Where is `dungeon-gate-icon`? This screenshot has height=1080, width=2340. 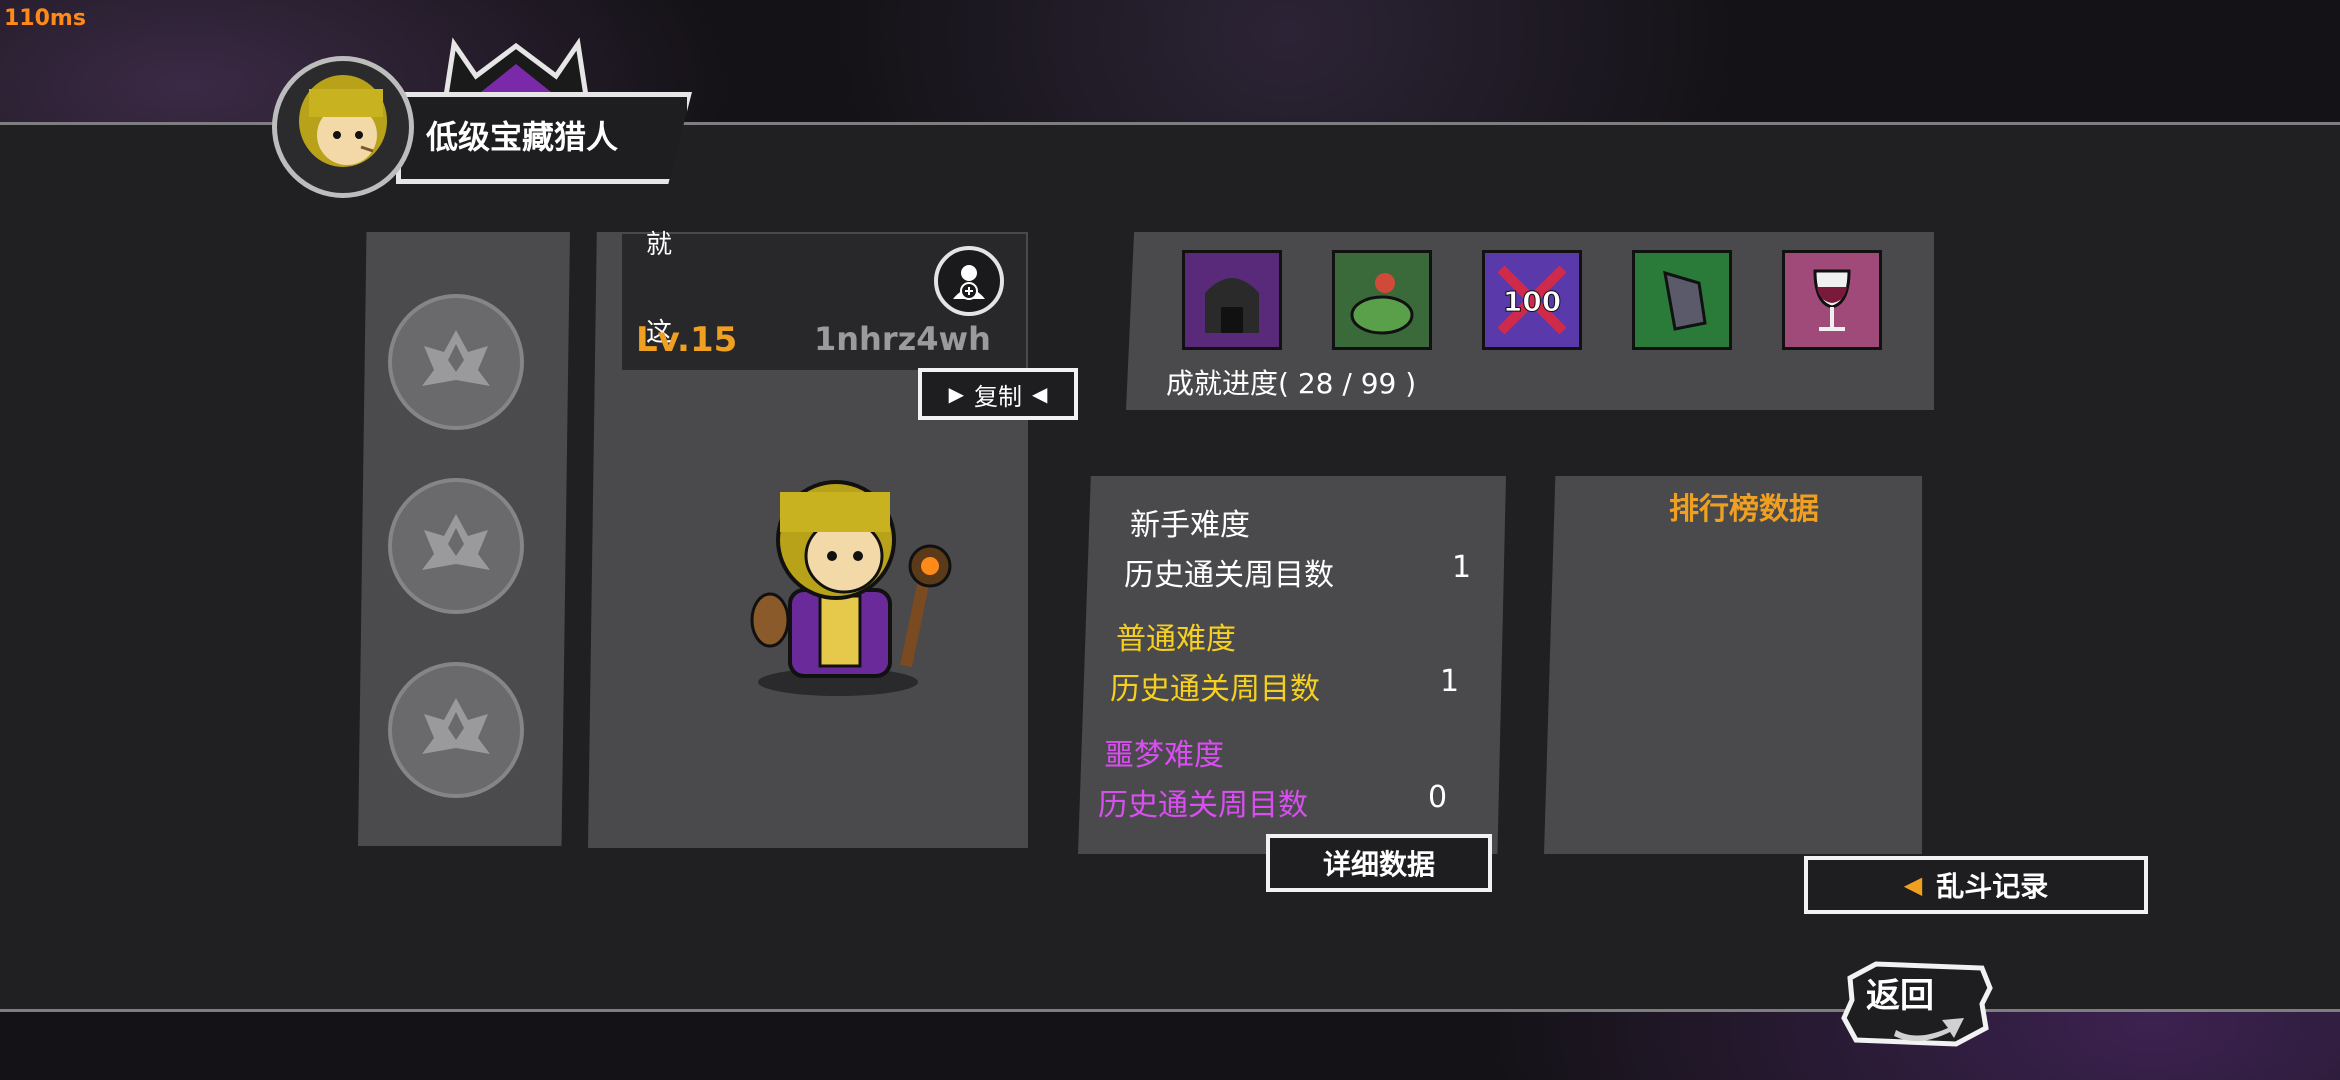
dungeon-gate-icon is located at coordinates (1232, 300).